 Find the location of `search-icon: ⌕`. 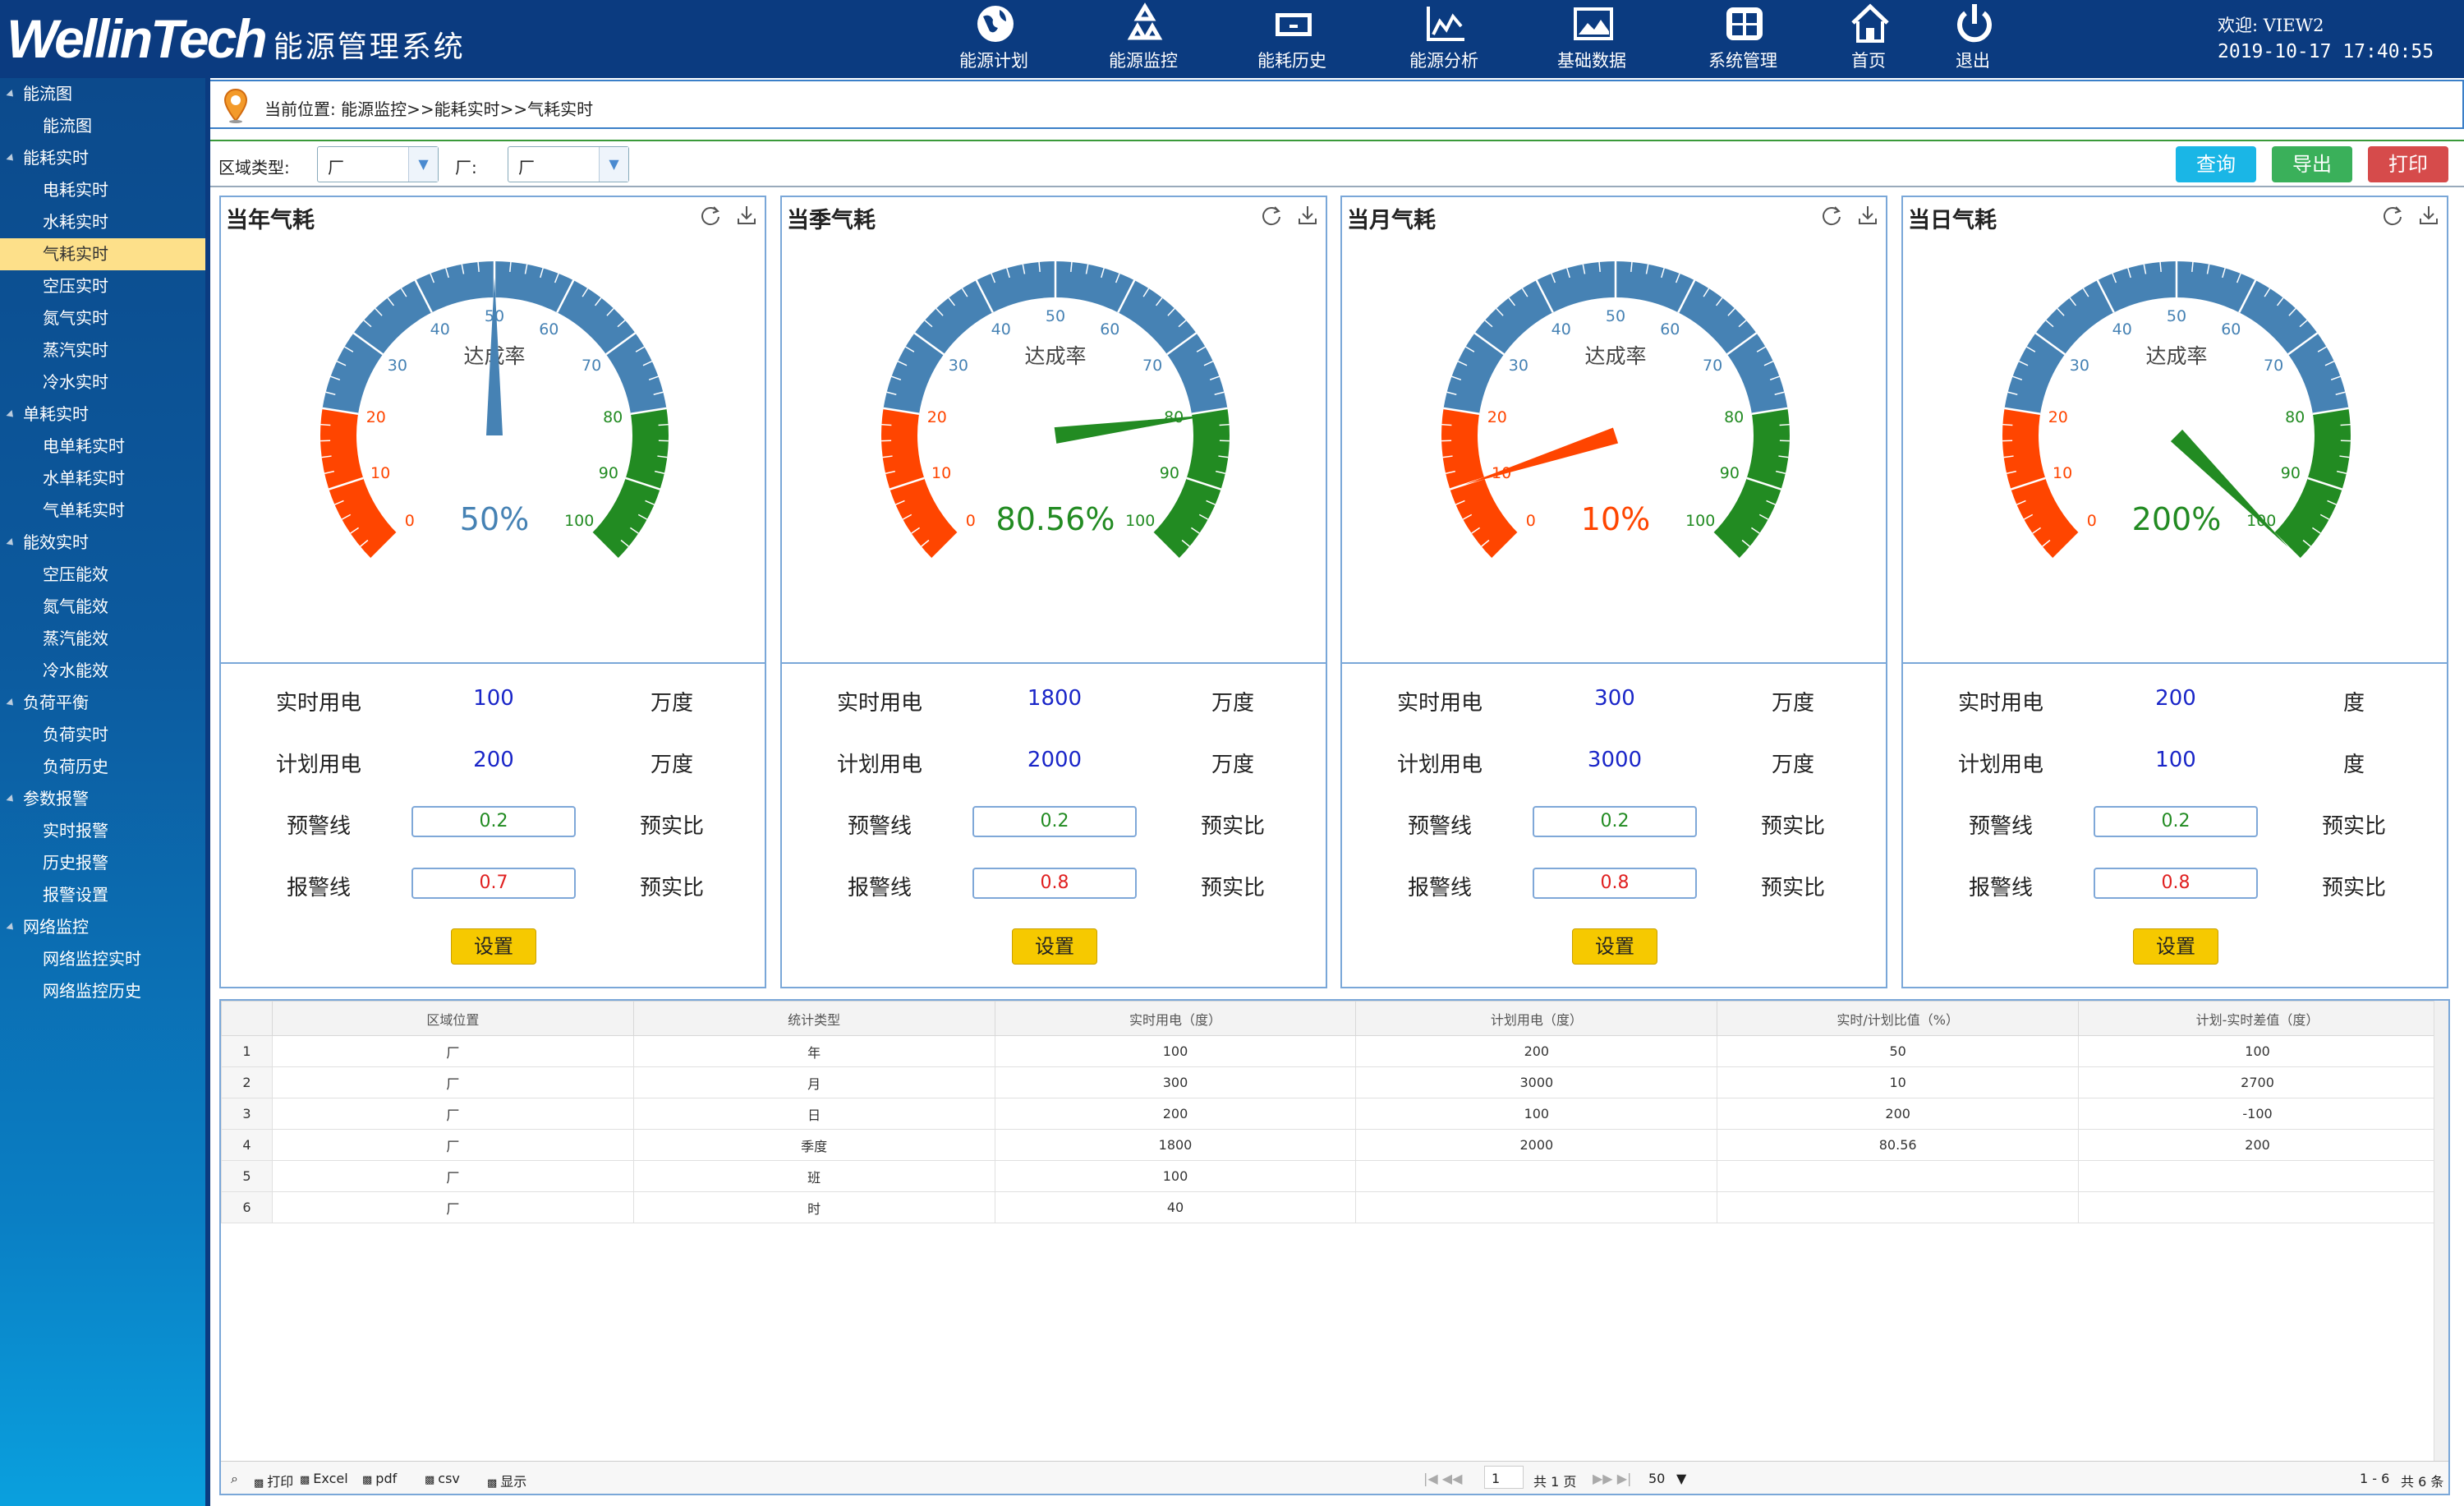

search-icon: ⌕ is located at coordinates (234, 1479).